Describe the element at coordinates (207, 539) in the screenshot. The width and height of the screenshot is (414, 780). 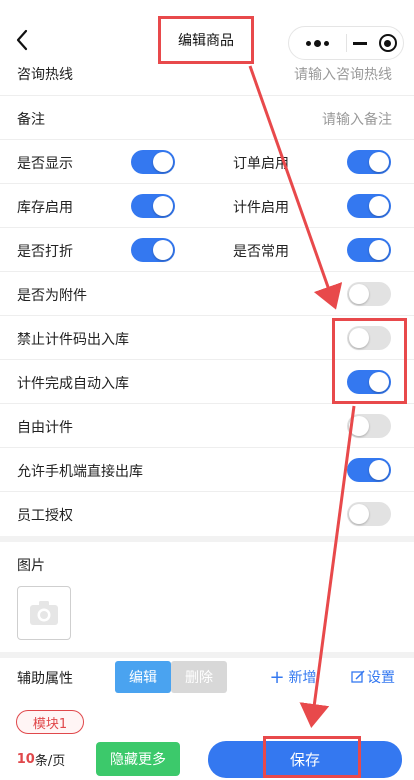
I see `section-divider` at that location.